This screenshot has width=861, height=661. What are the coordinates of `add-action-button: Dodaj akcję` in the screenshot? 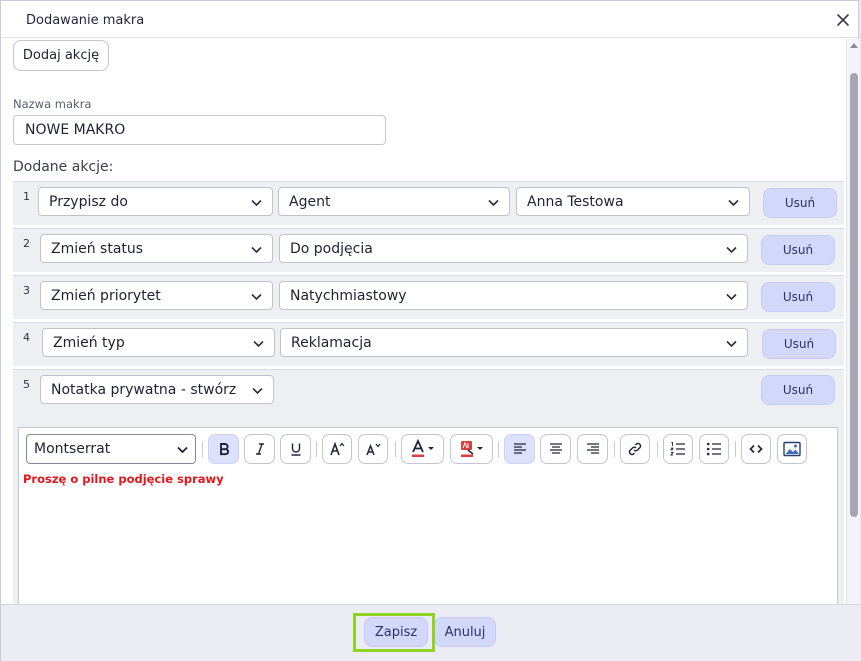 It's located at (61, 55).